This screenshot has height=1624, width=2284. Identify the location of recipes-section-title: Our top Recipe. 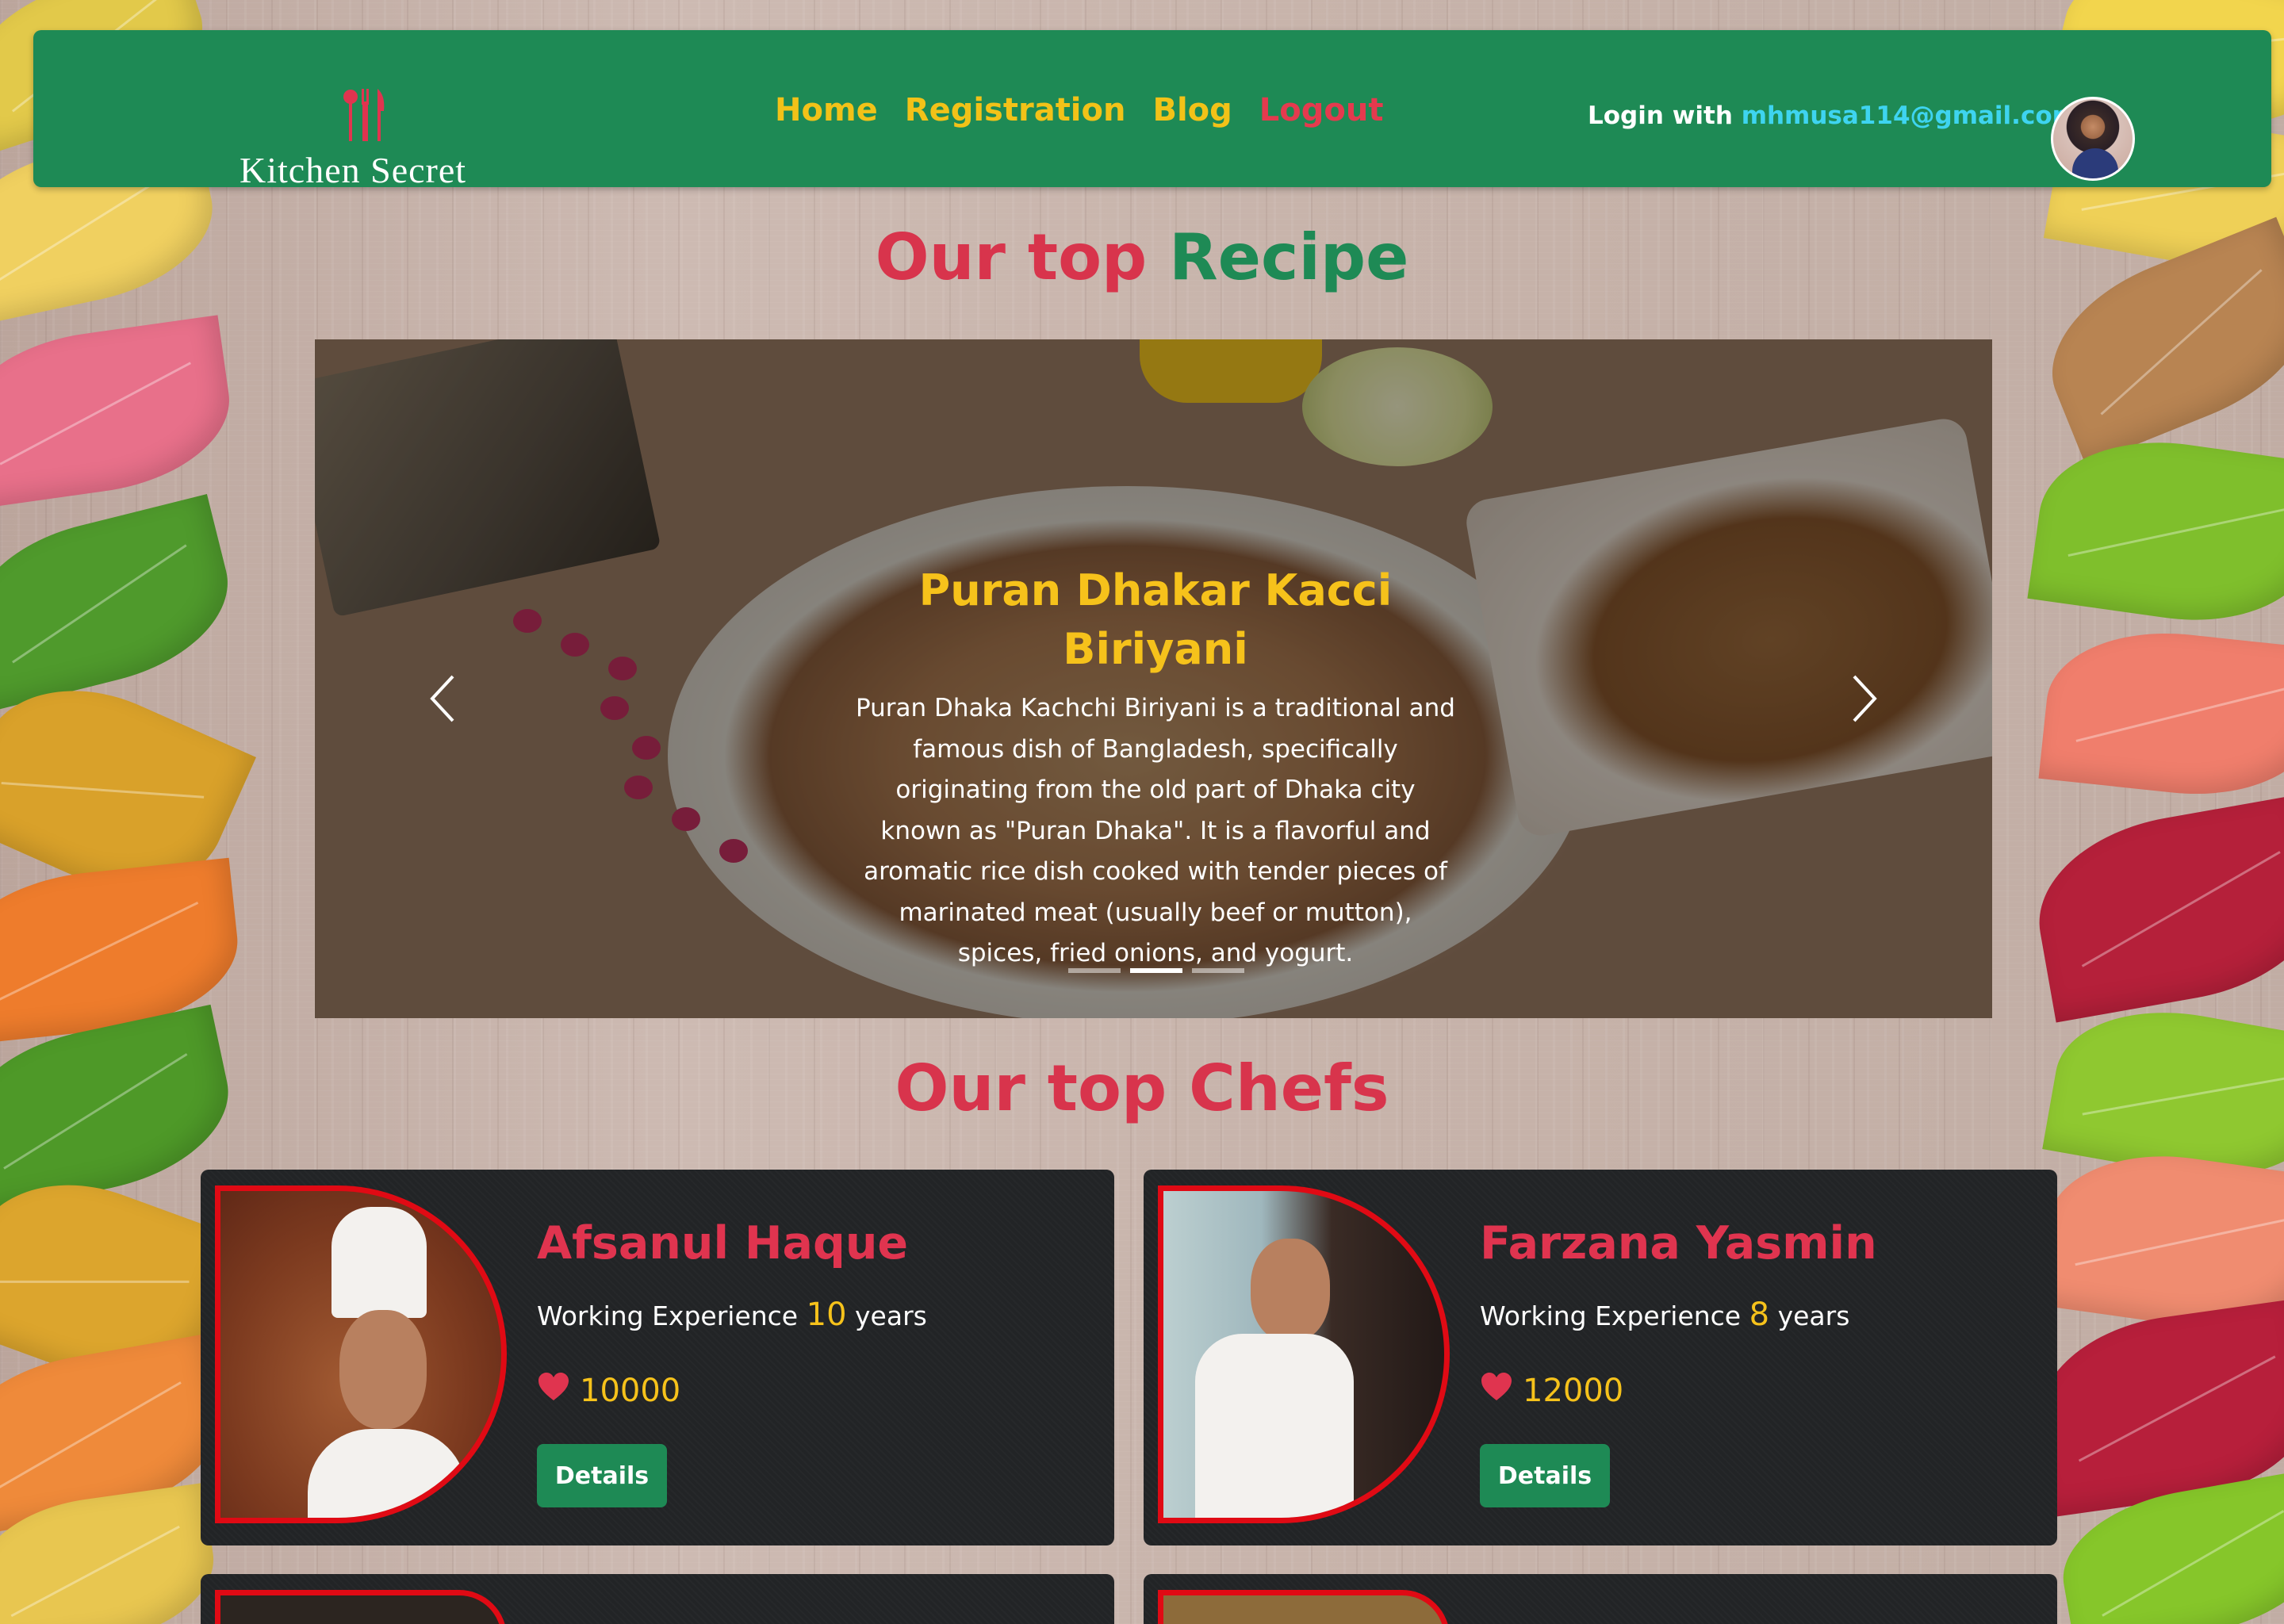
(1142, 257).